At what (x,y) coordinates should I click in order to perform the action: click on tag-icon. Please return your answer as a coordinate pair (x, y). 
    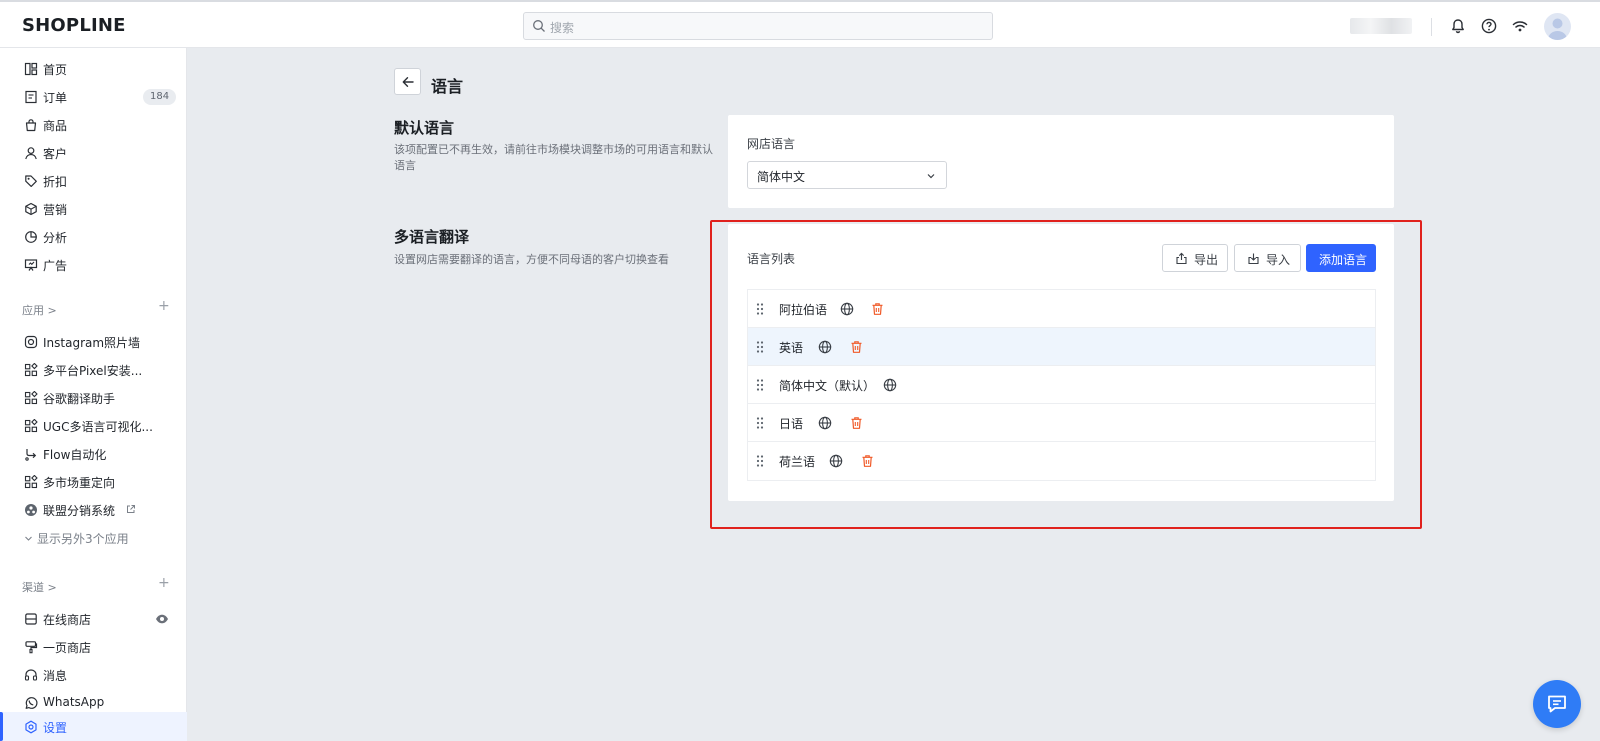
    Looking at the image, I should click on (31, 181).